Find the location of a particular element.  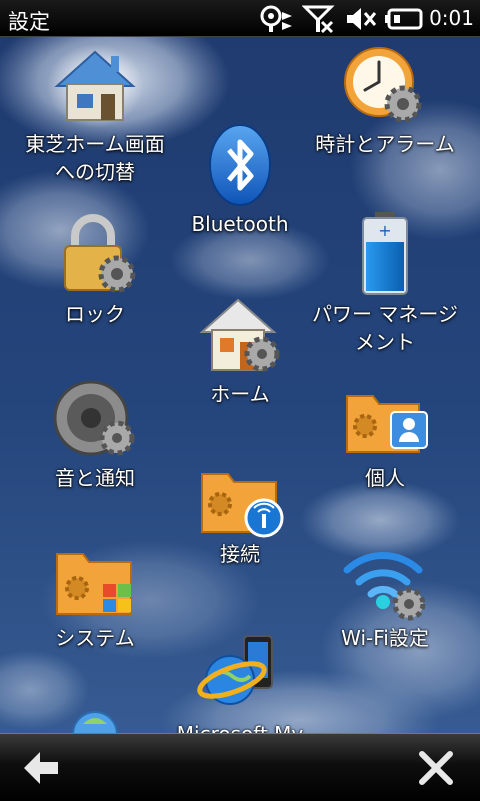

page-title: 設定 is located at coordinates (29, 22).